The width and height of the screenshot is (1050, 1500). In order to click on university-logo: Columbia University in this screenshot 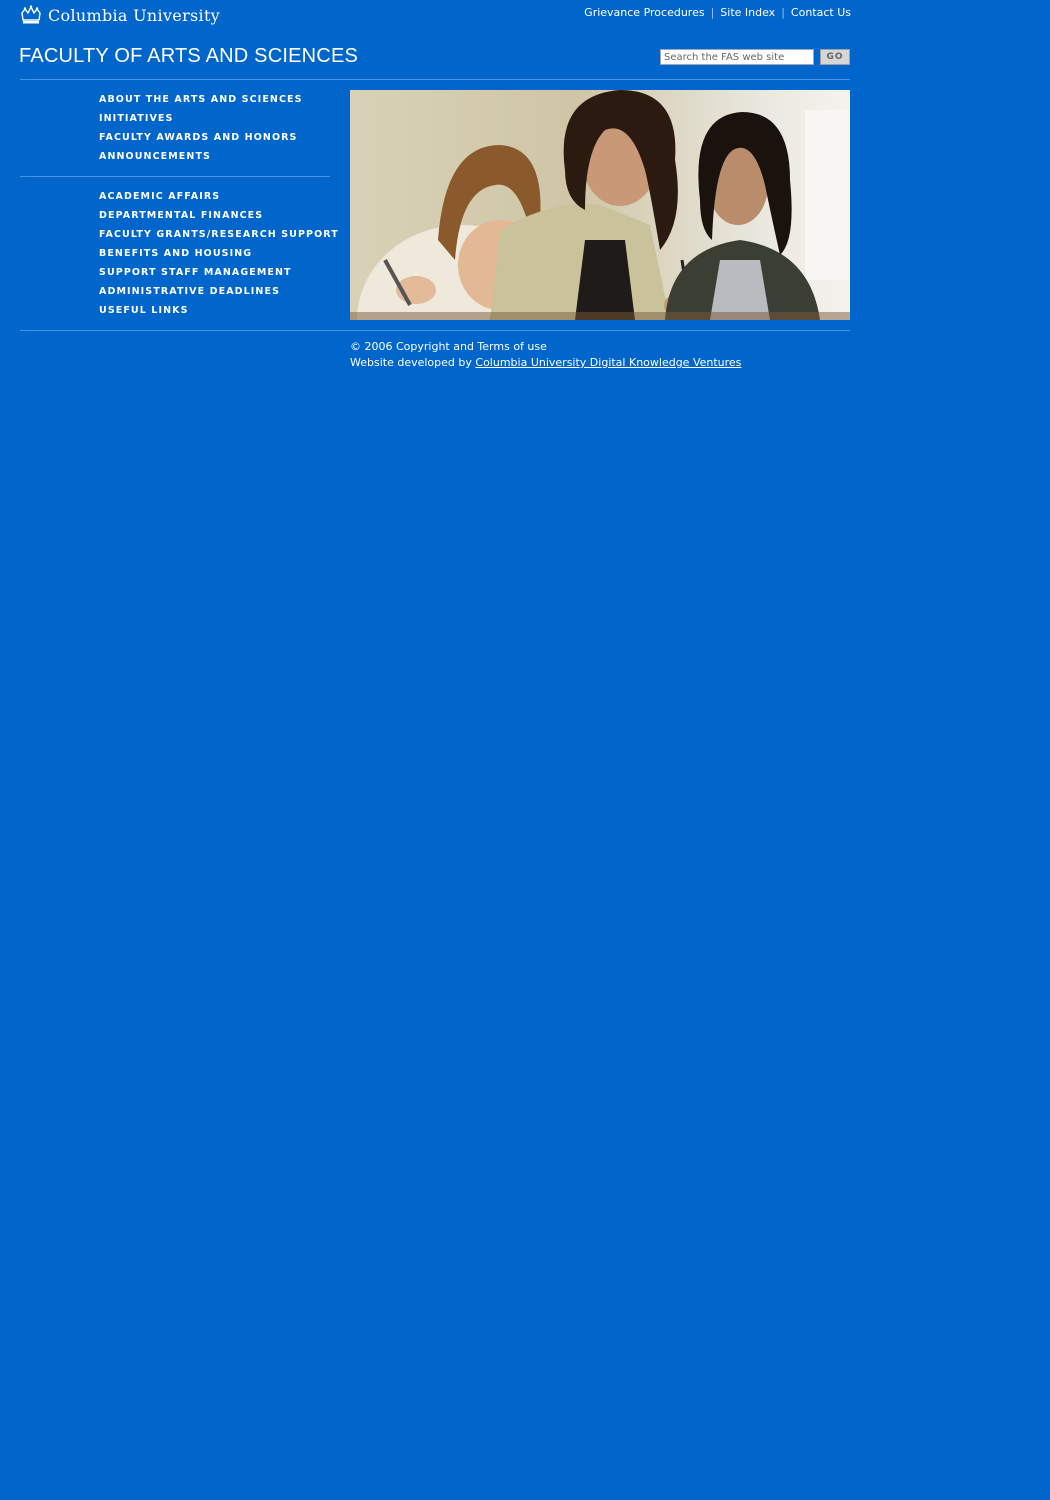, I will do `click(120, 15)`.